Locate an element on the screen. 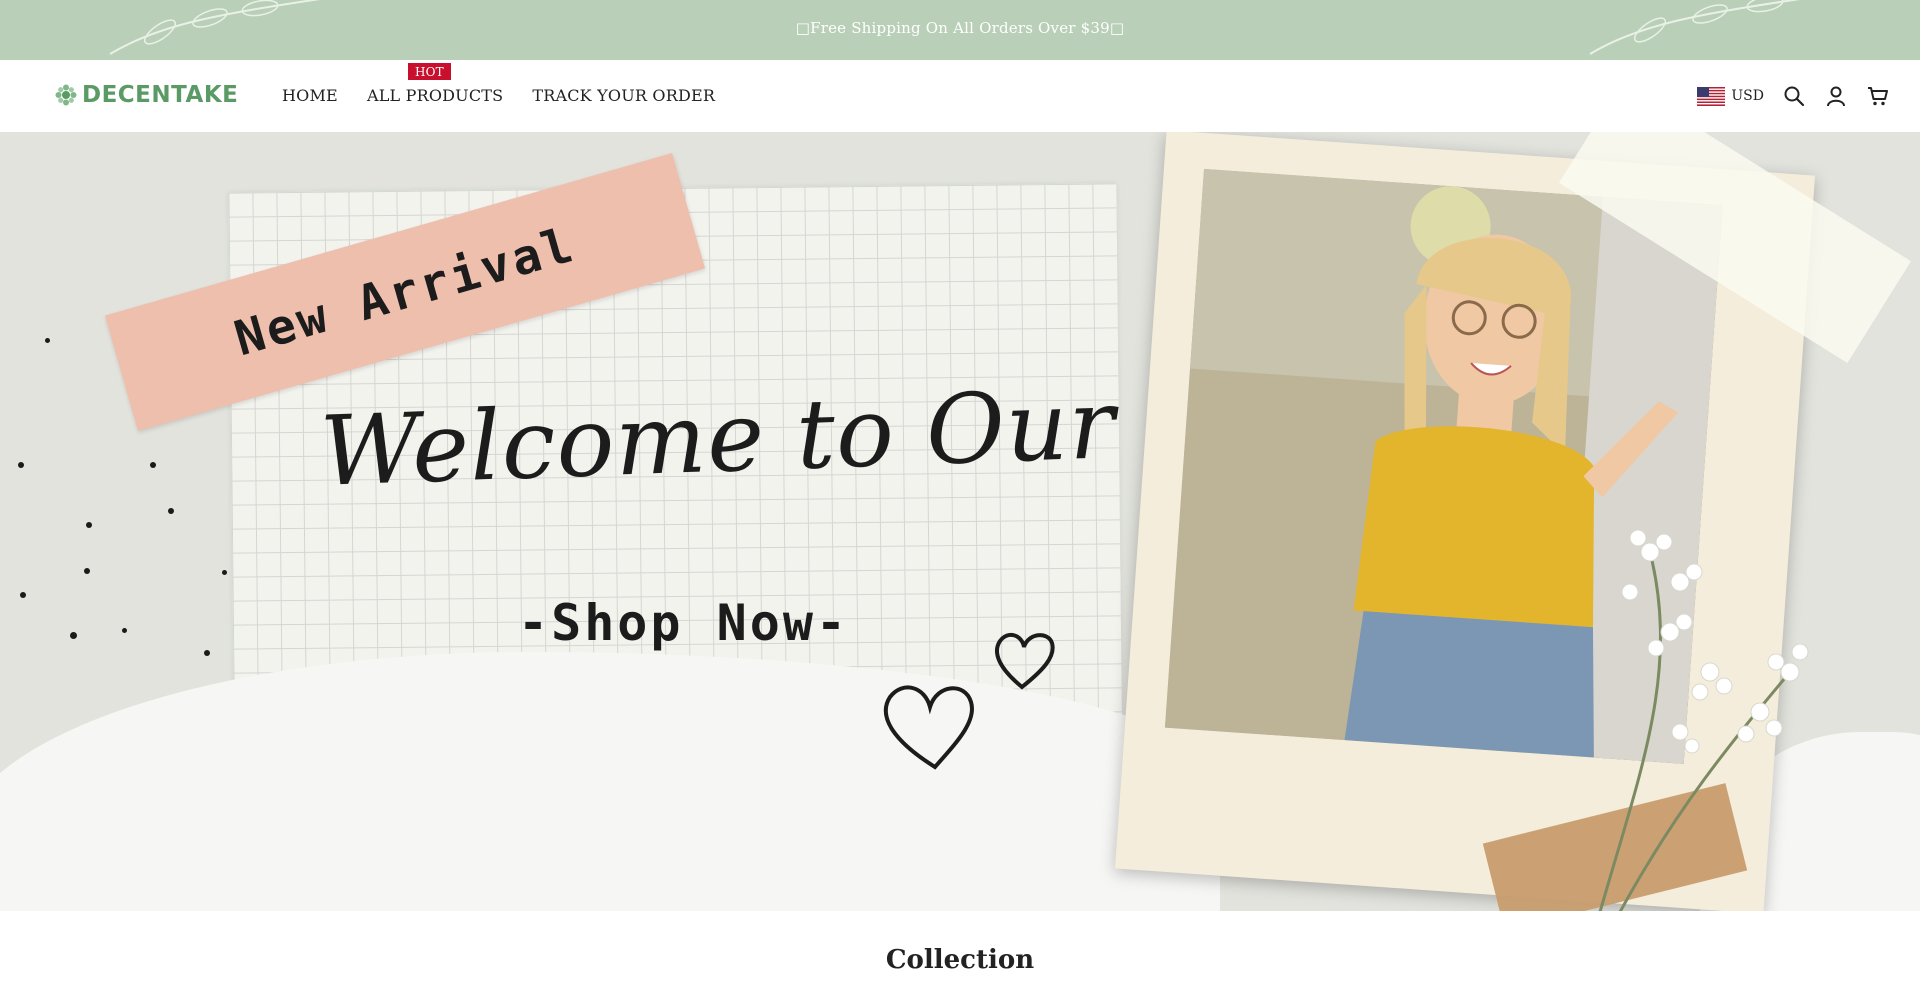 The height and width of the screenshot is (993, 1920). main-nav: HOME HOT ALL PRODUCTS TRACK YOUR ORDER is located at coordinates (498, 84).